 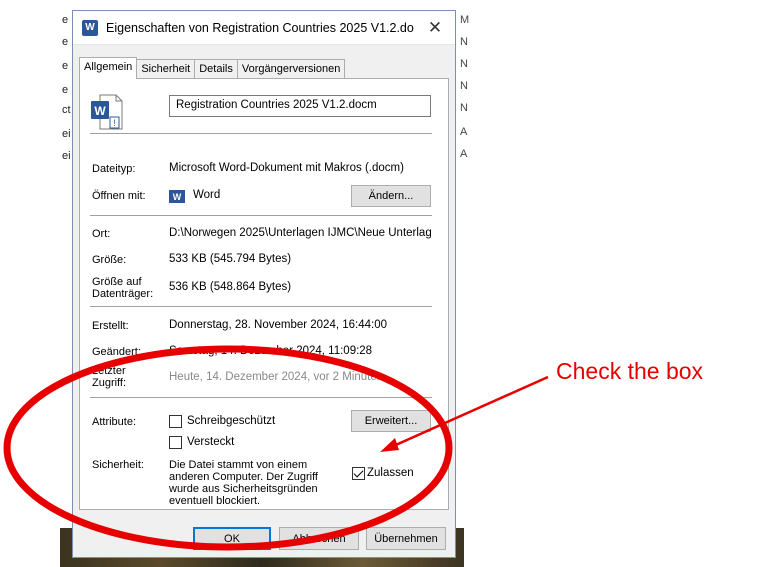 What do you see at coordinates (109, 260) in the screenshot?
I see `size-label: Größe:` at bounding box center [109, 260].